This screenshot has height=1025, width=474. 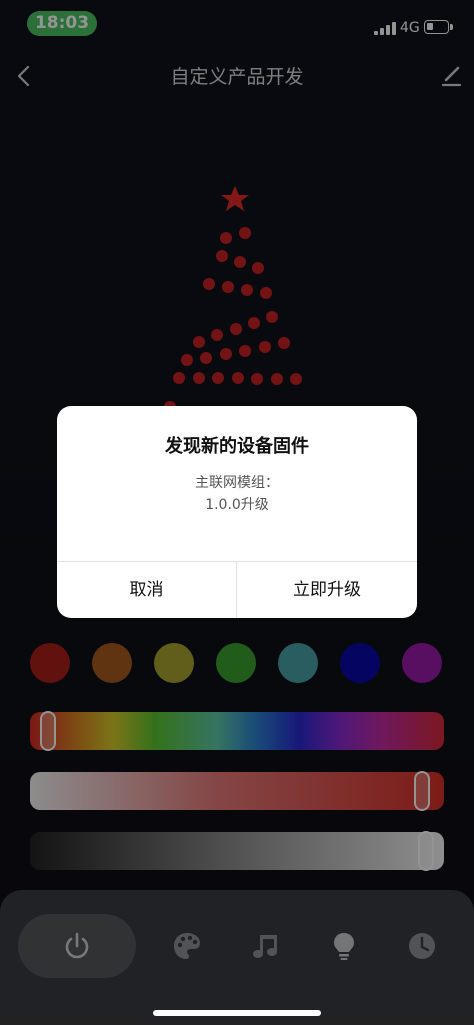 I want to click on cancel-button: 取消, so click(x=146, y=590).